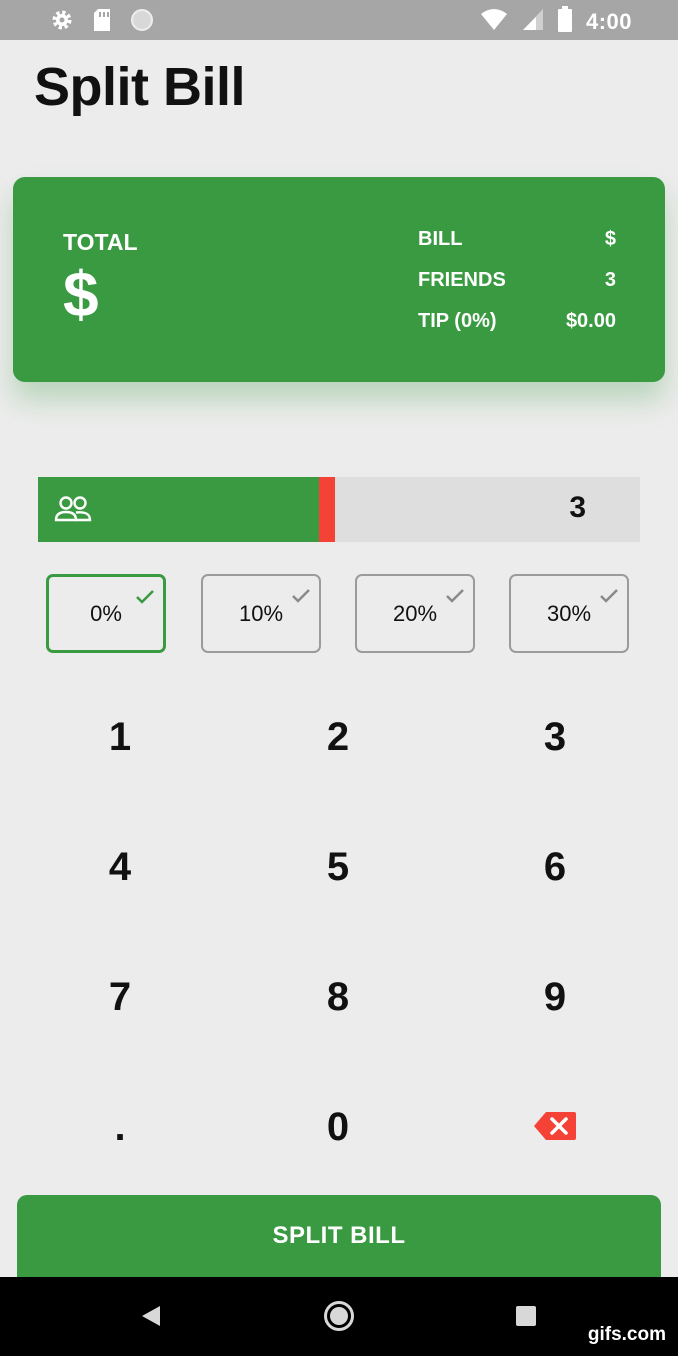 This screenshot has width=678, height=1356. What do you see at coordinates (151, 1318) in the screenshot?
I see `back-icon` at bounding box center [151, 1318].